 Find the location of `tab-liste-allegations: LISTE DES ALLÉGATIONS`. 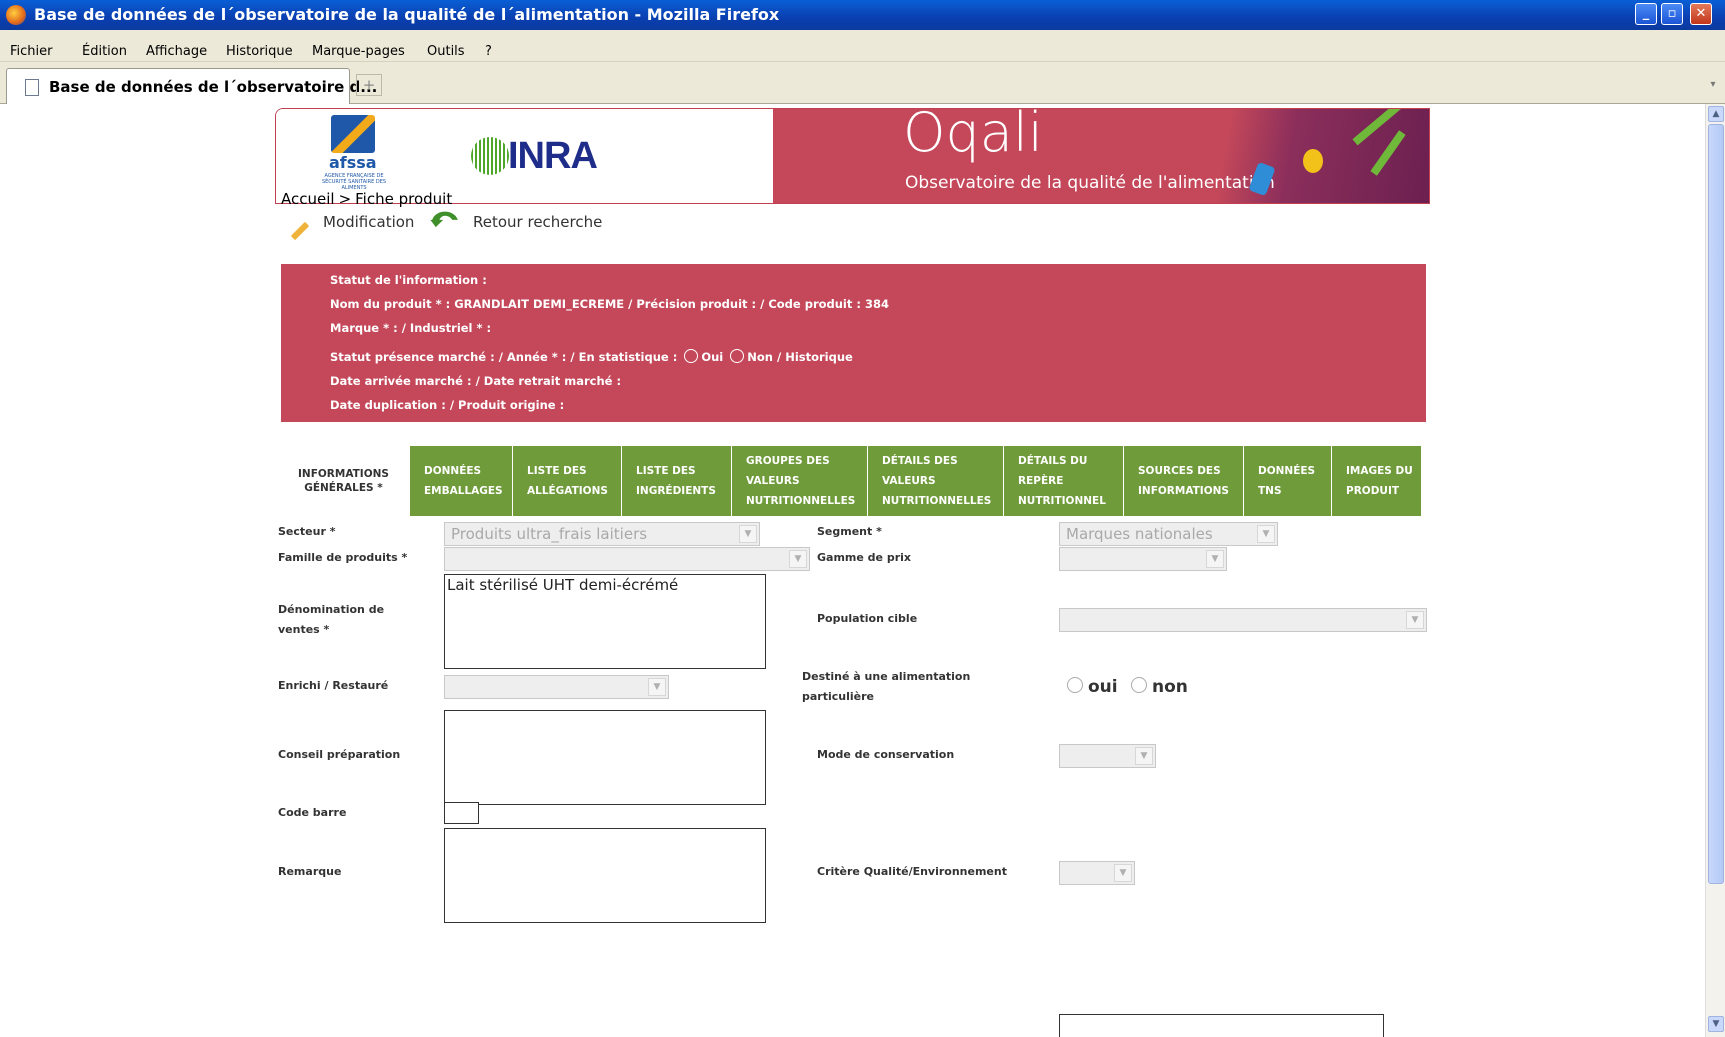

tab-liste-allegations: LISTE DES ALLÉGATIONS is located at coordinates (567, 481).